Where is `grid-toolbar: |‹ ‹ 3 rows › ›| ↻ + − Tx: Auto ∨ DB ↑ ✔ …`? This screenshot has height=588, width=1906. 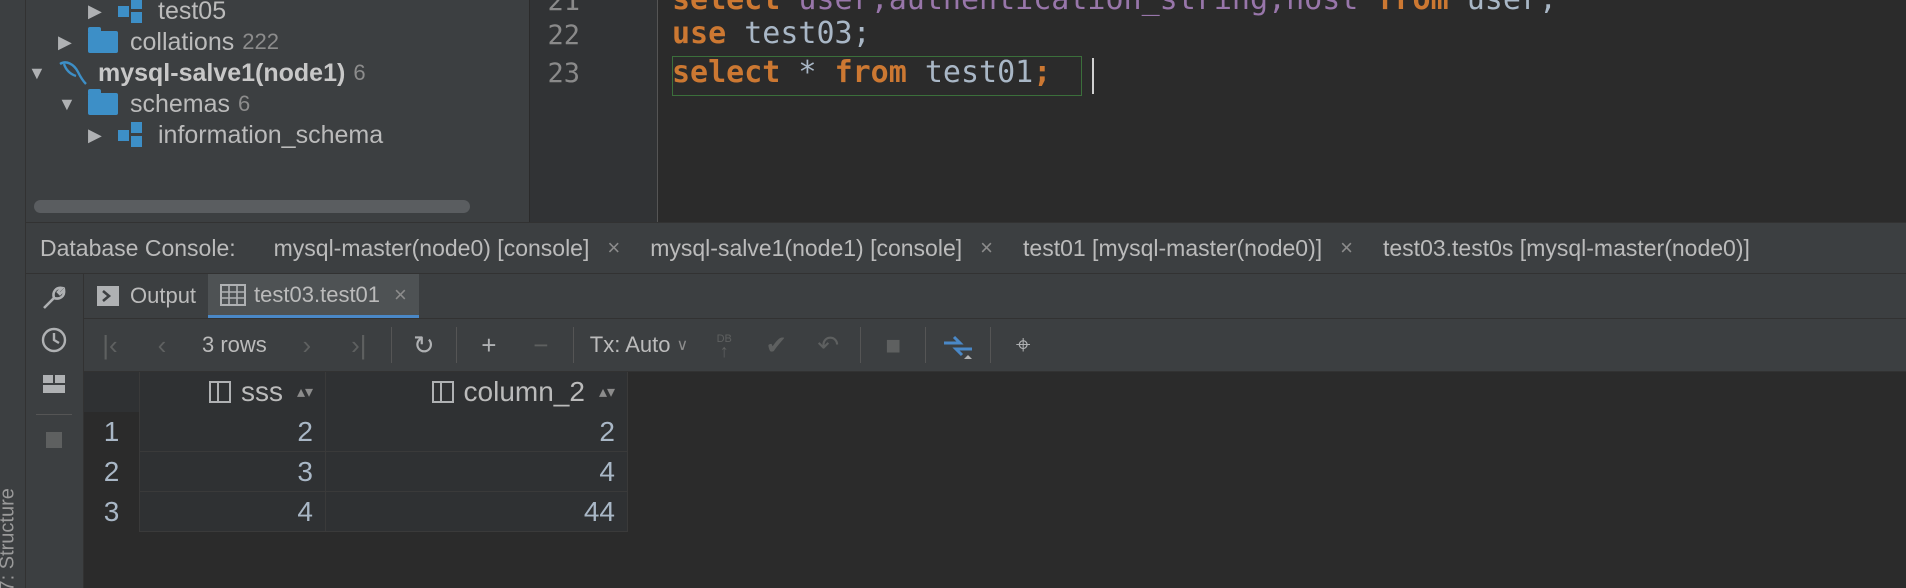 grid-toolbar: |‹ ‹ 3 rows › ›| ↻ + − Tx: Auto ∨ DB ↑ ✔ … is located at coordinates (995, 345).